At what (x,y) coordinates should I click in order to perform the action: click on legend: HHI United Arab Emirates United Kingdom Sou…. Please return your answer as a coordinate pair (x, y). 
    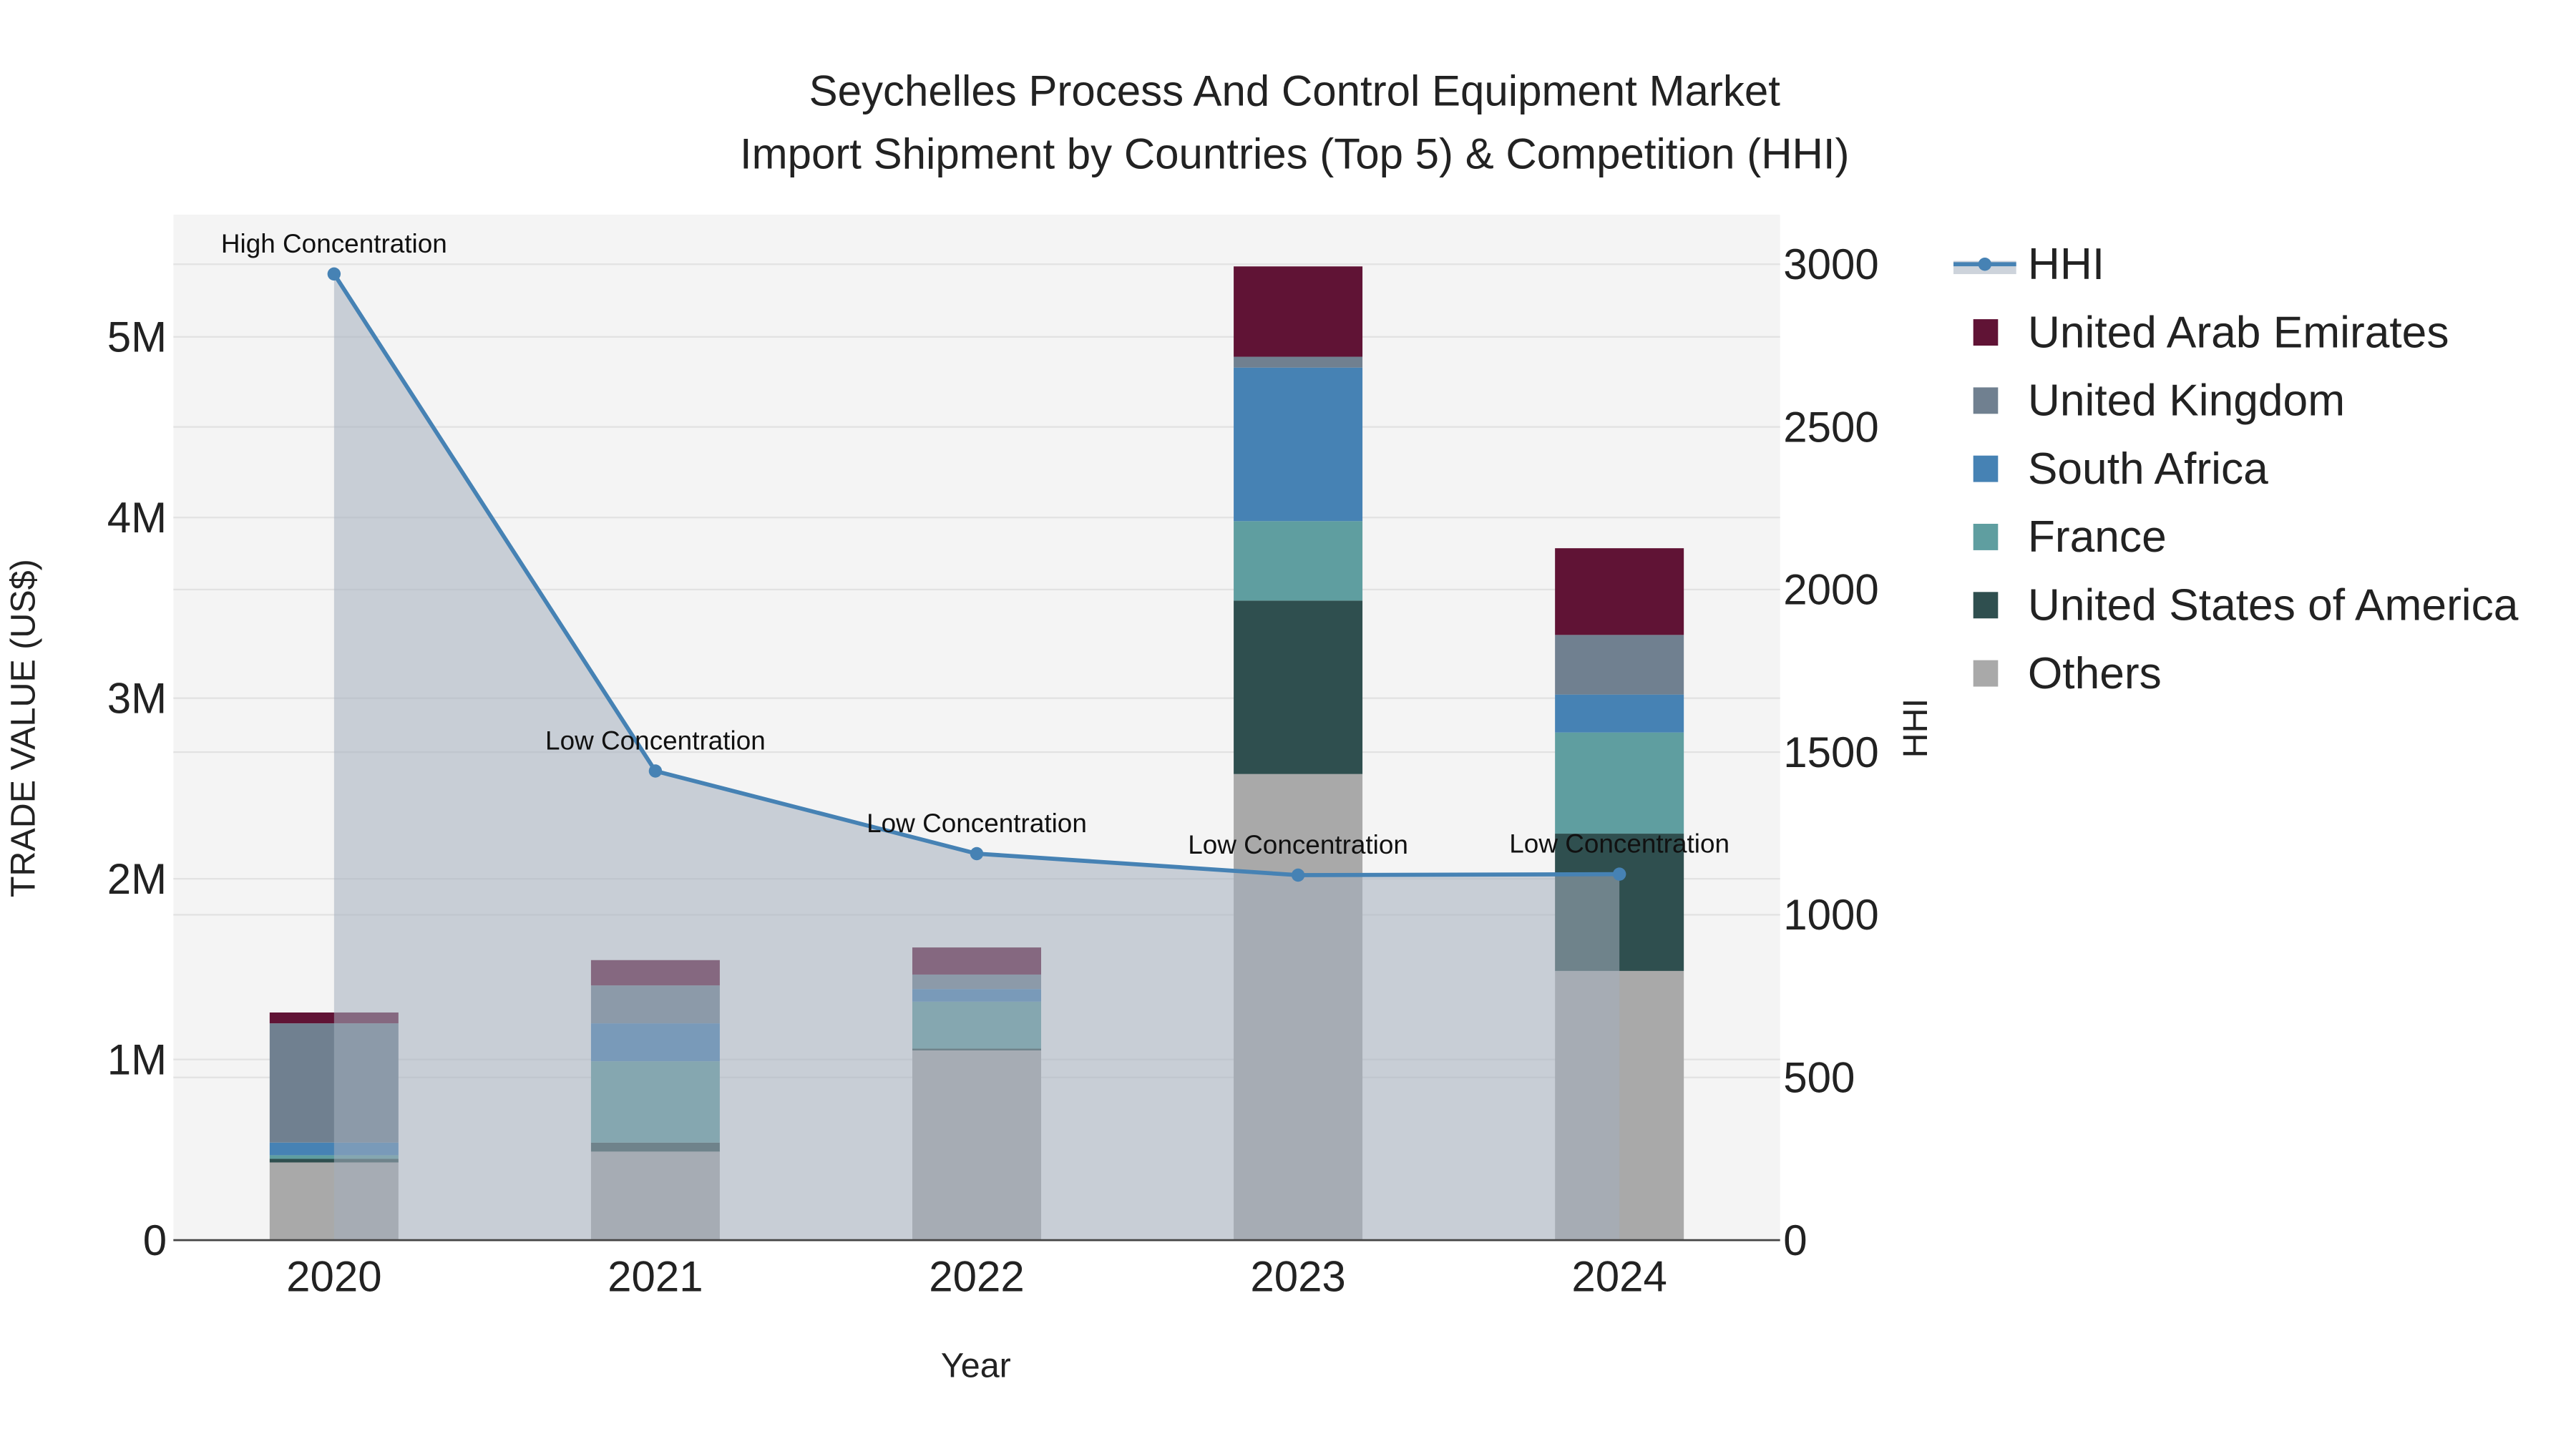
    Looking at the image, I should click on (2236, 469).